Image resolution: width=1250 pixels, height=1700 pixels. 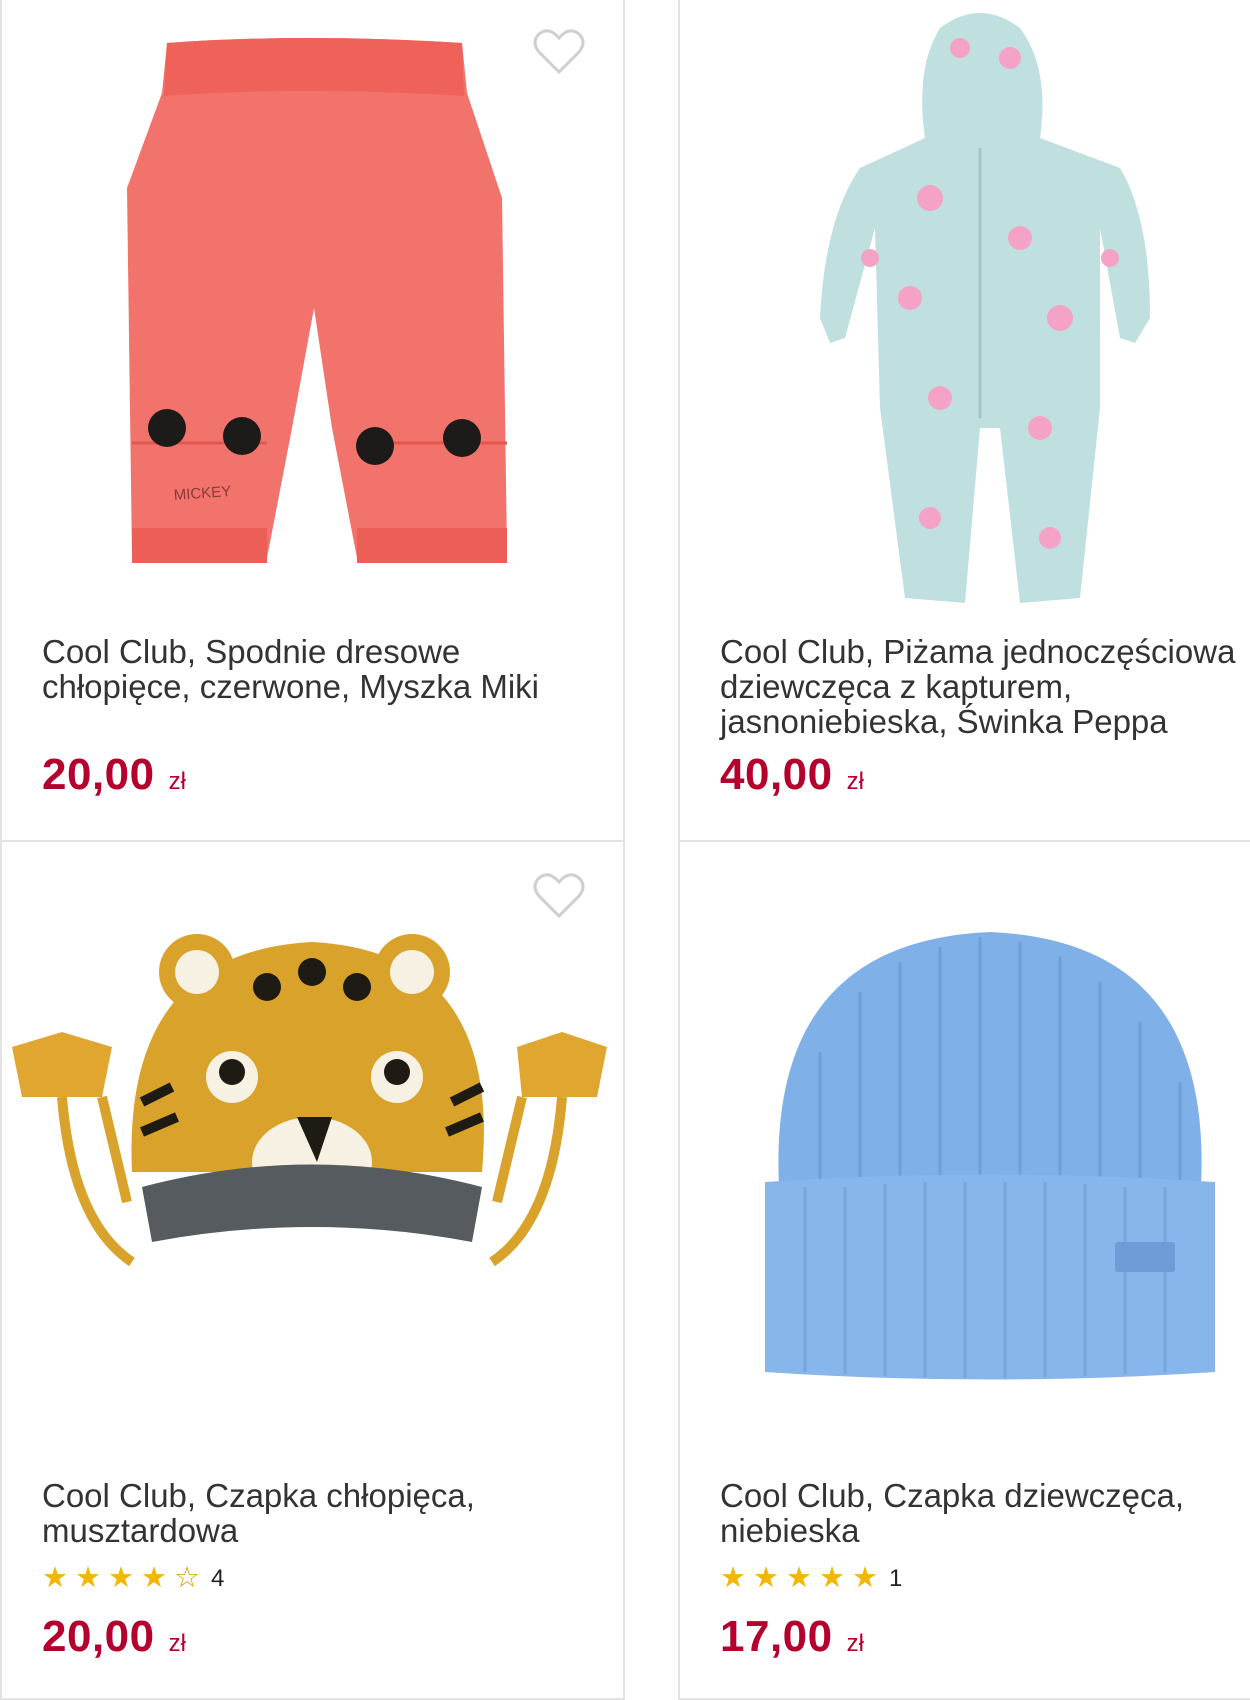 I want to click on rating-count: 1, so click(x=896, y=1578).